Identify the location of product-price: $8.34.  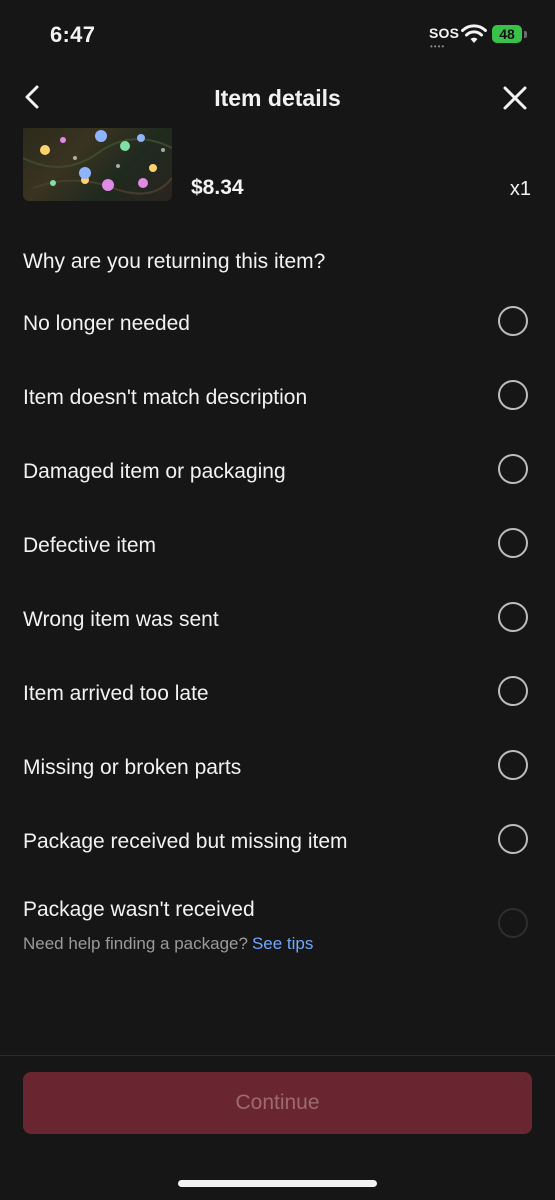
(217, 187).